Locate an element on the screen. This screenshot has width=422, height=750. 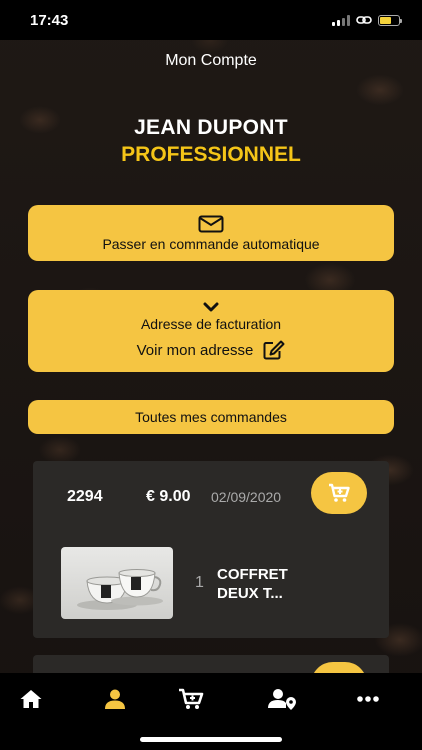
edit-icon is located at coordinates (274, 350).